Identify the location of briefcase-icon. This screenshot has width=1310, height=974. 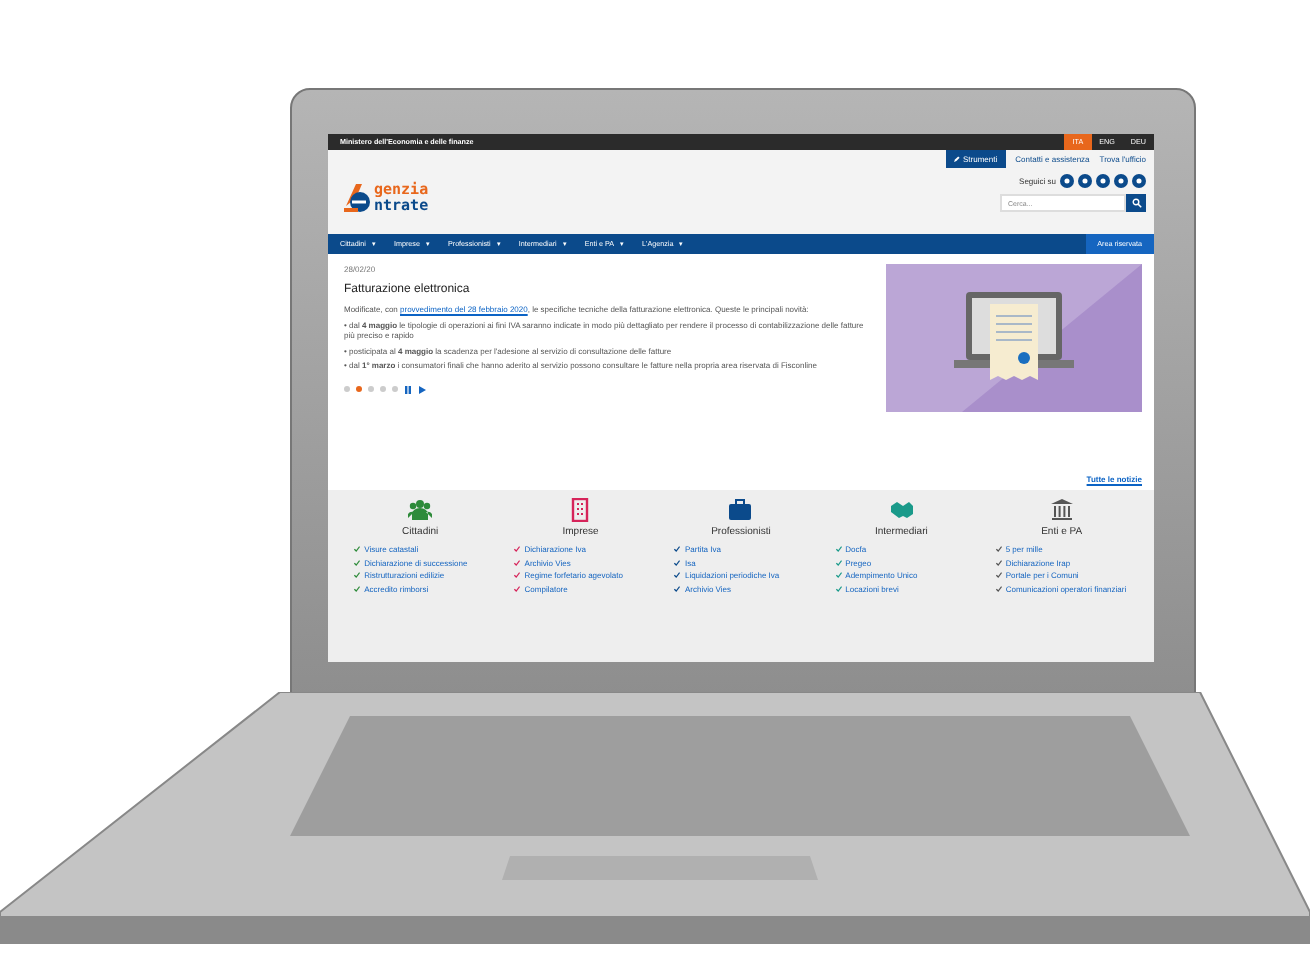
(740, 510).